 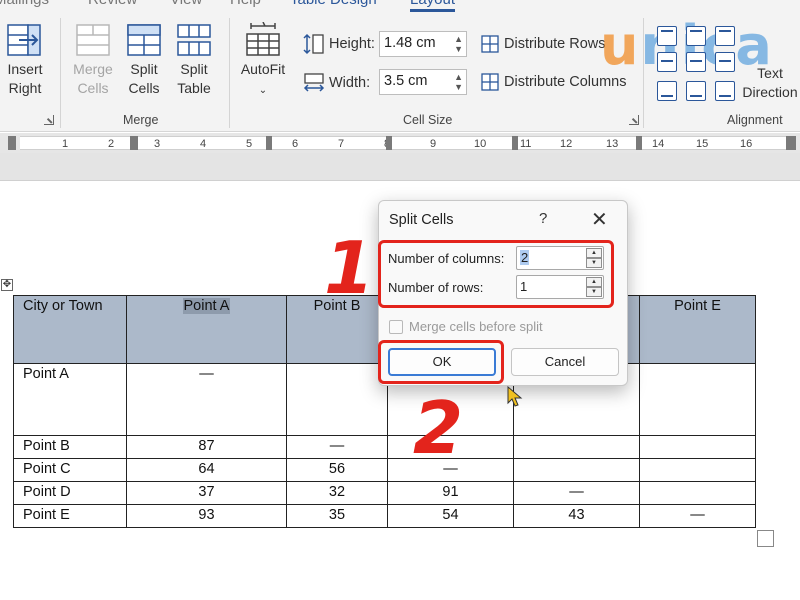 I want to click on tab-view: View, so click(x=186, y=4).